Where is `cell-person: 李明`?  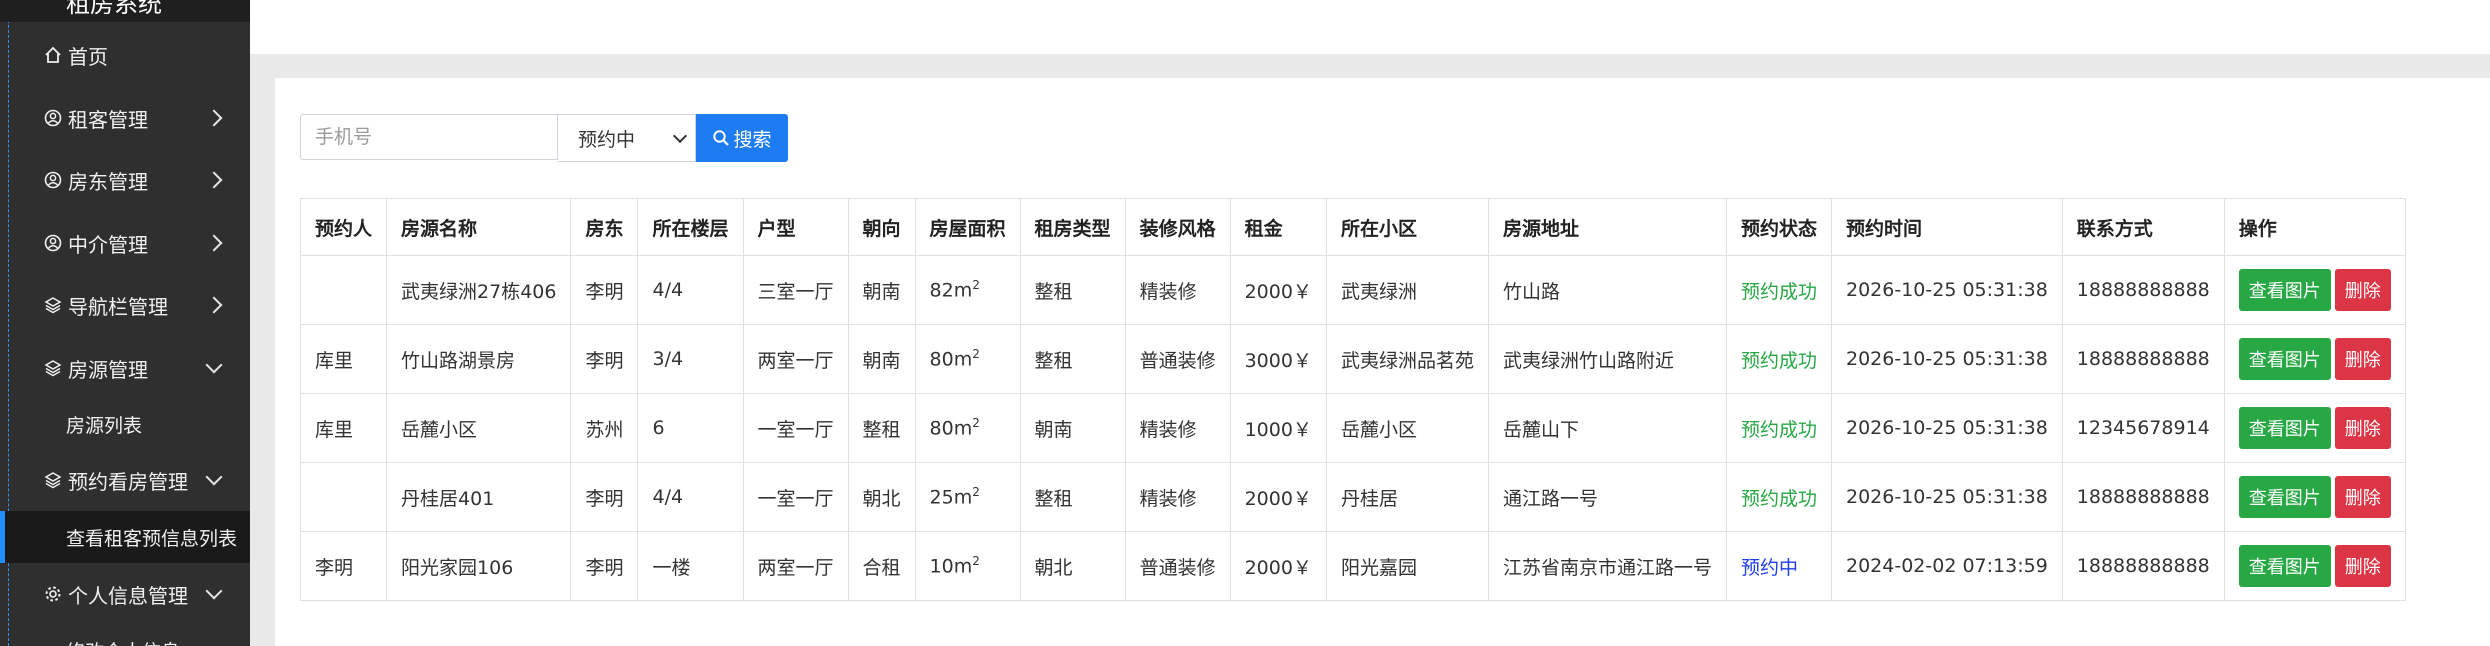 cell-person: 李明 is located at coordinates (343, 566).